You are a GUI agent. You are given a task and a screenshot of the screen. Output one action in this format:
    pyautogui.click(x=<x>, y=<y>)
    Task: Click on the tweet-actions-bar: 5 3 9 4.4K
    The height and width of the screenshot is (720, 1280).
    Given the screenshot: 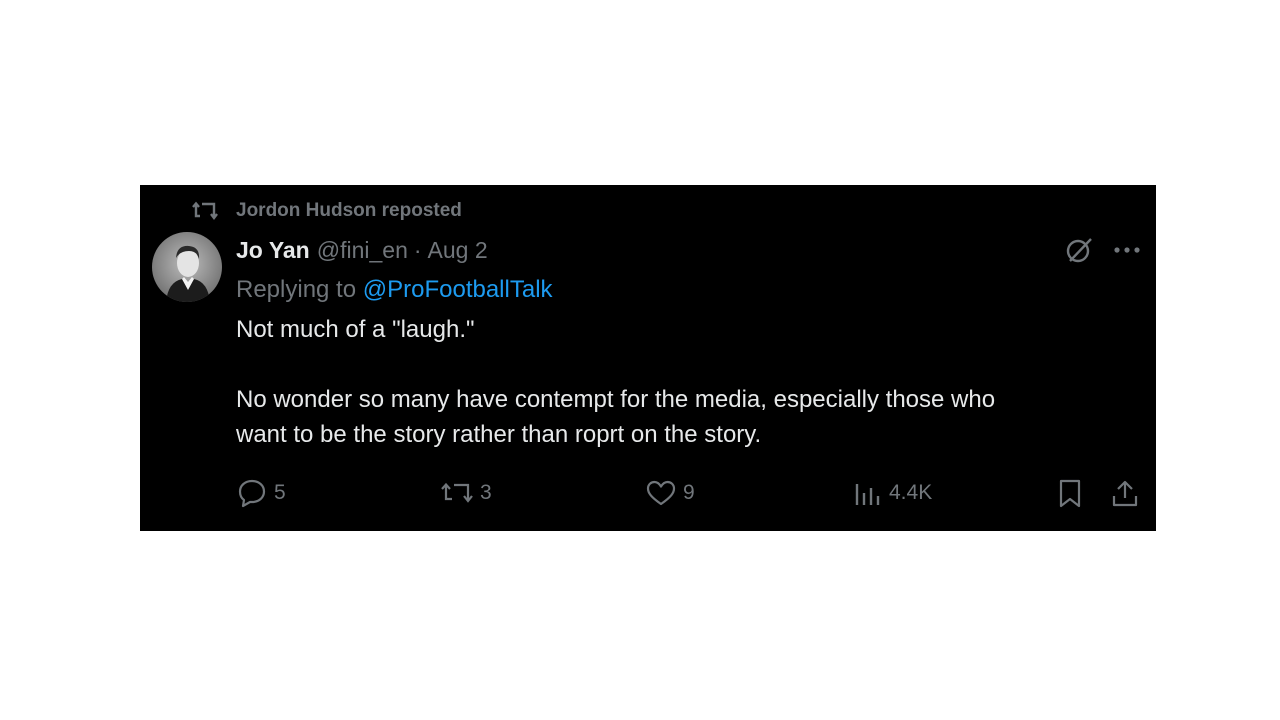 What is the action you would take?
    pyautogui.click(x=688, y=493)
    